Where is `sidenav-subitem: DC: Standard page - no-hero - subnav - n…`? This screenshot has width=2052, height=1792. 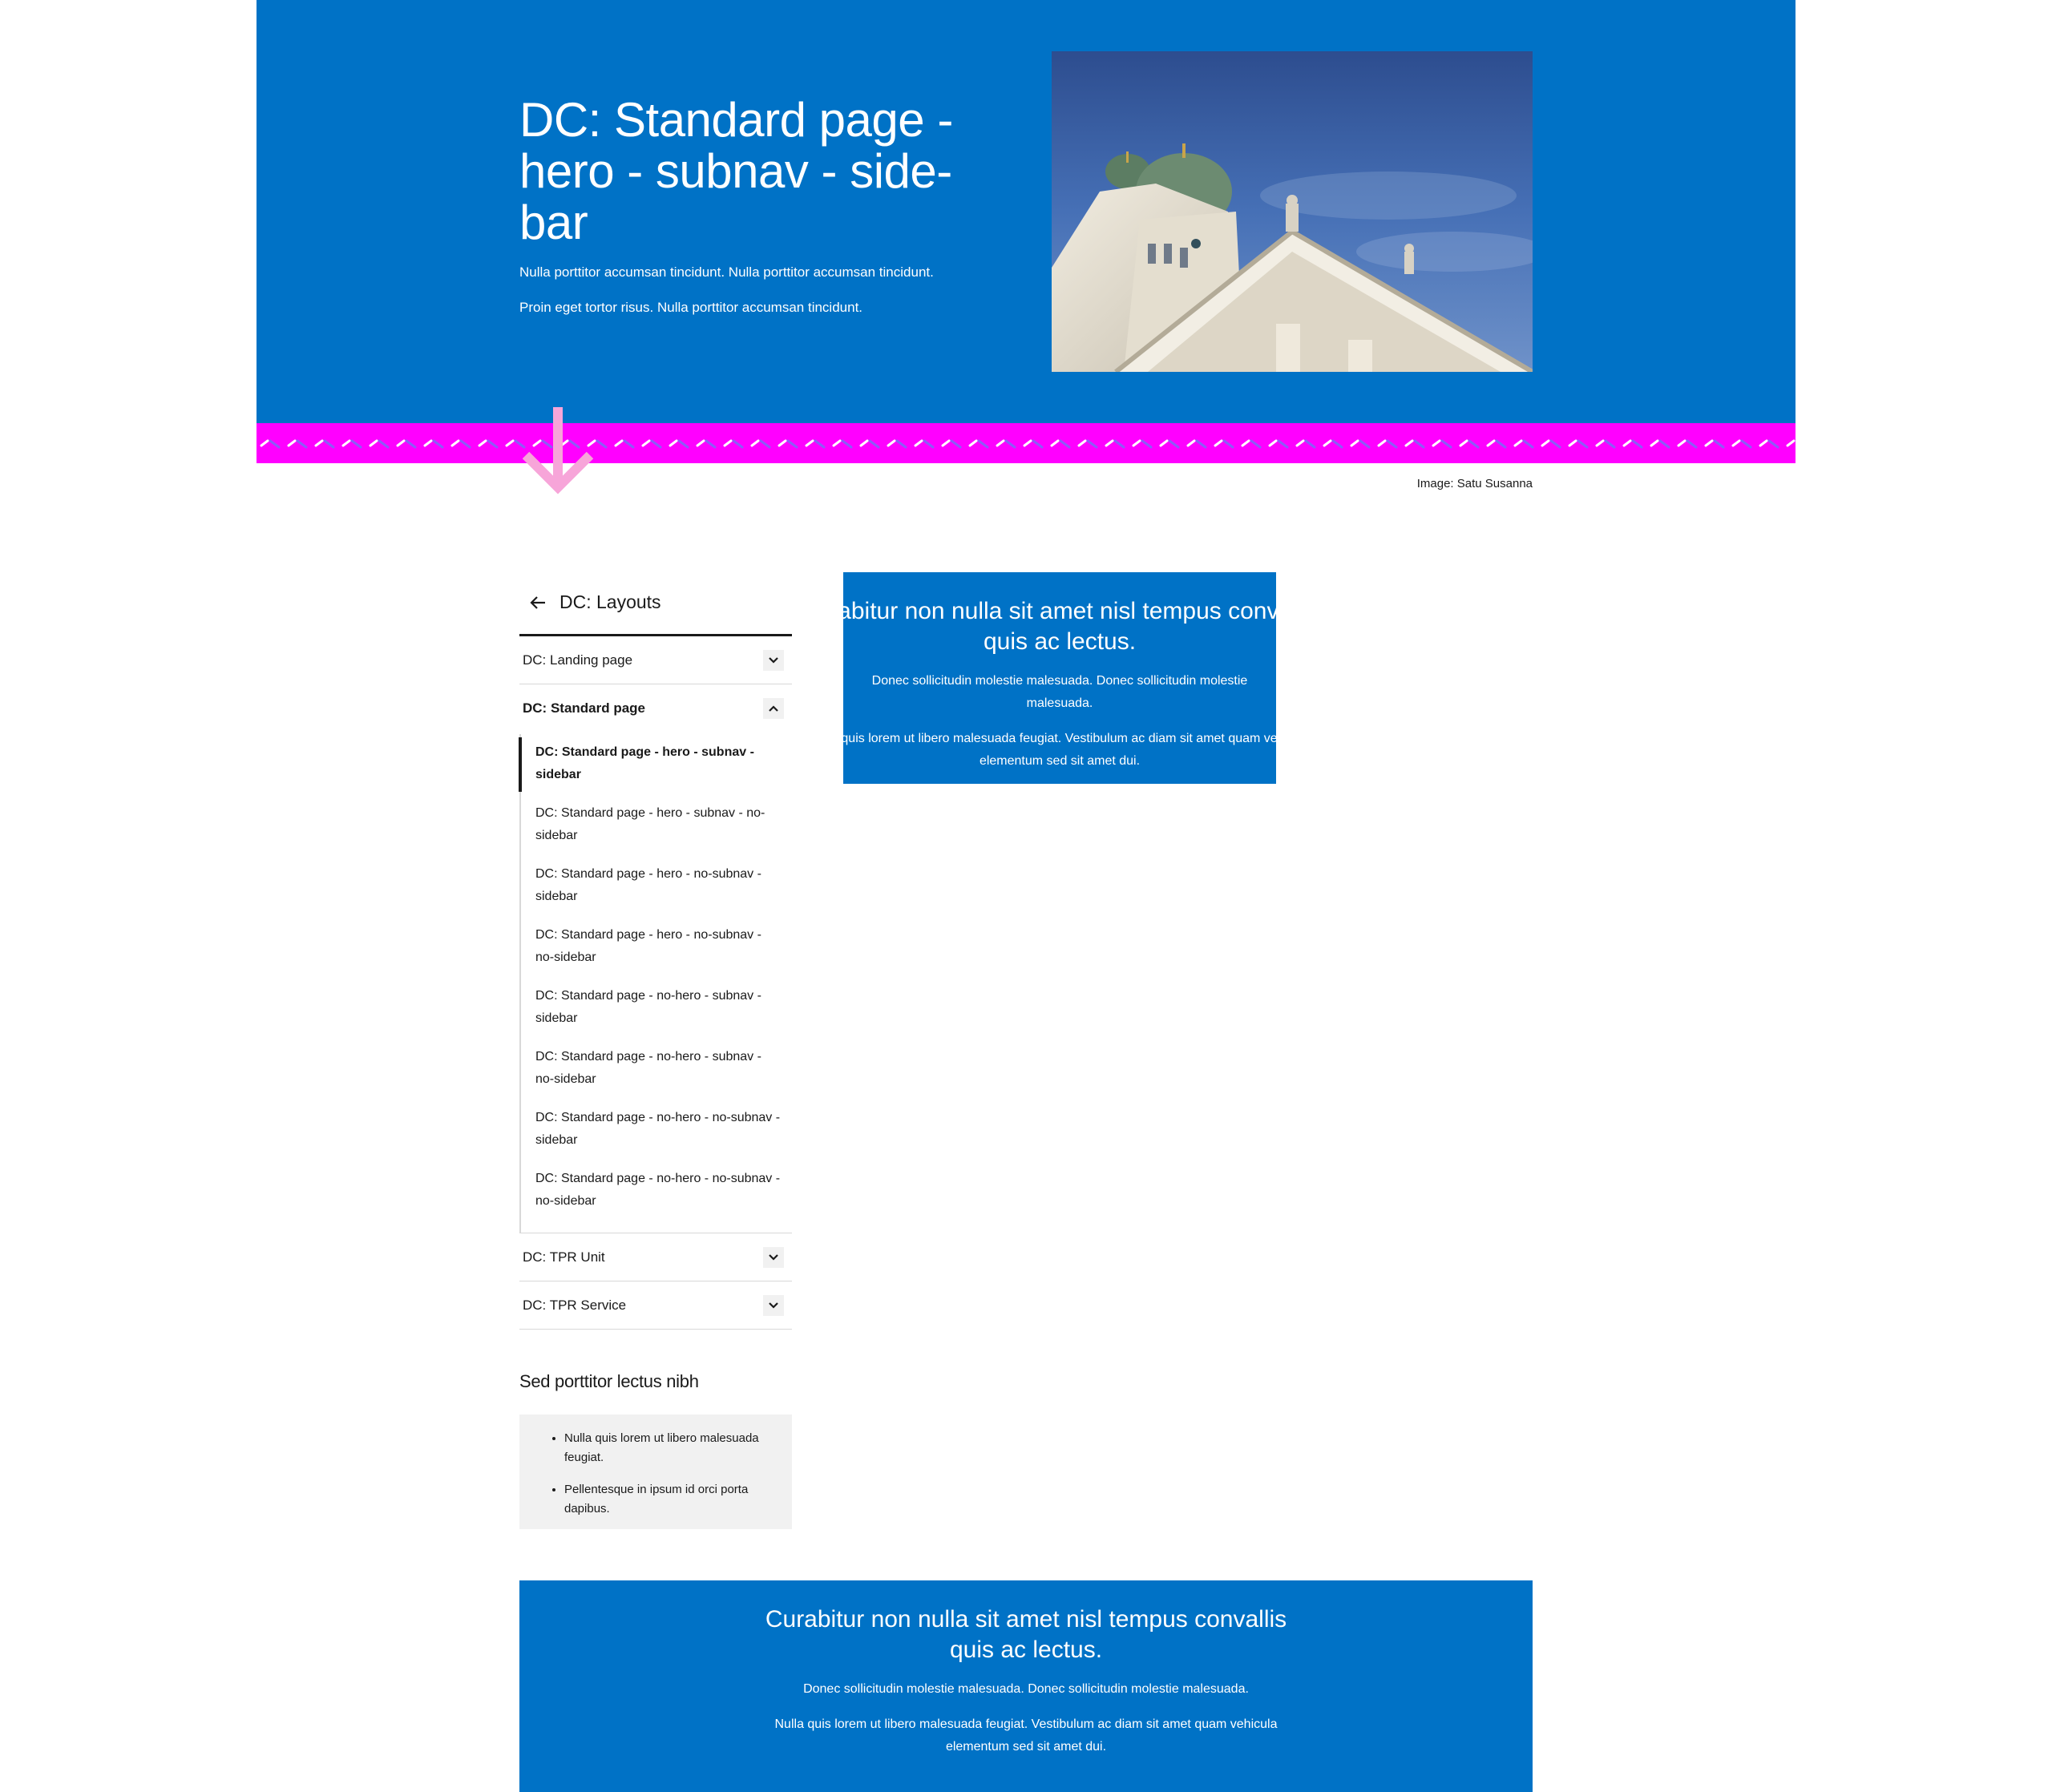
sidenav-subitem: DC: Standard page - no-hero - subnav - n… is located at coordinates (656, 1069).